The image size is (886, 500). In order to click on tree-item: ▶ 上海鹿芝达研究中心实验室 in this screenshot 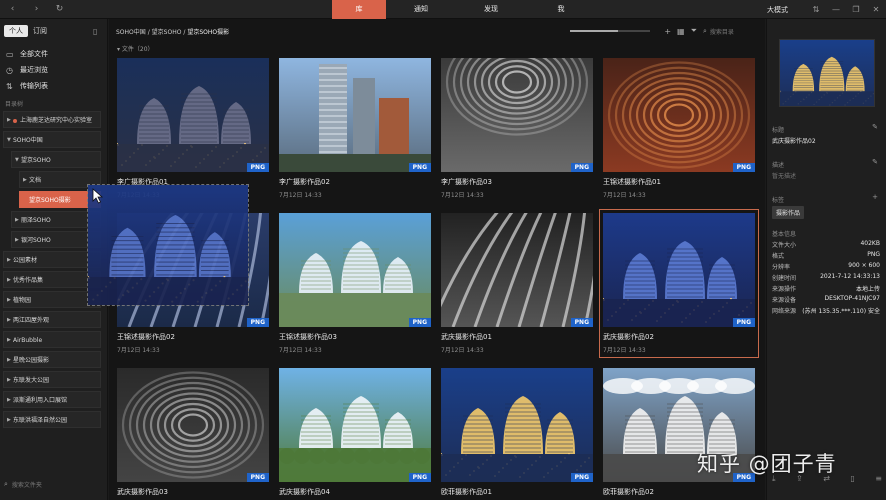, I will do `click(52, 119)`.